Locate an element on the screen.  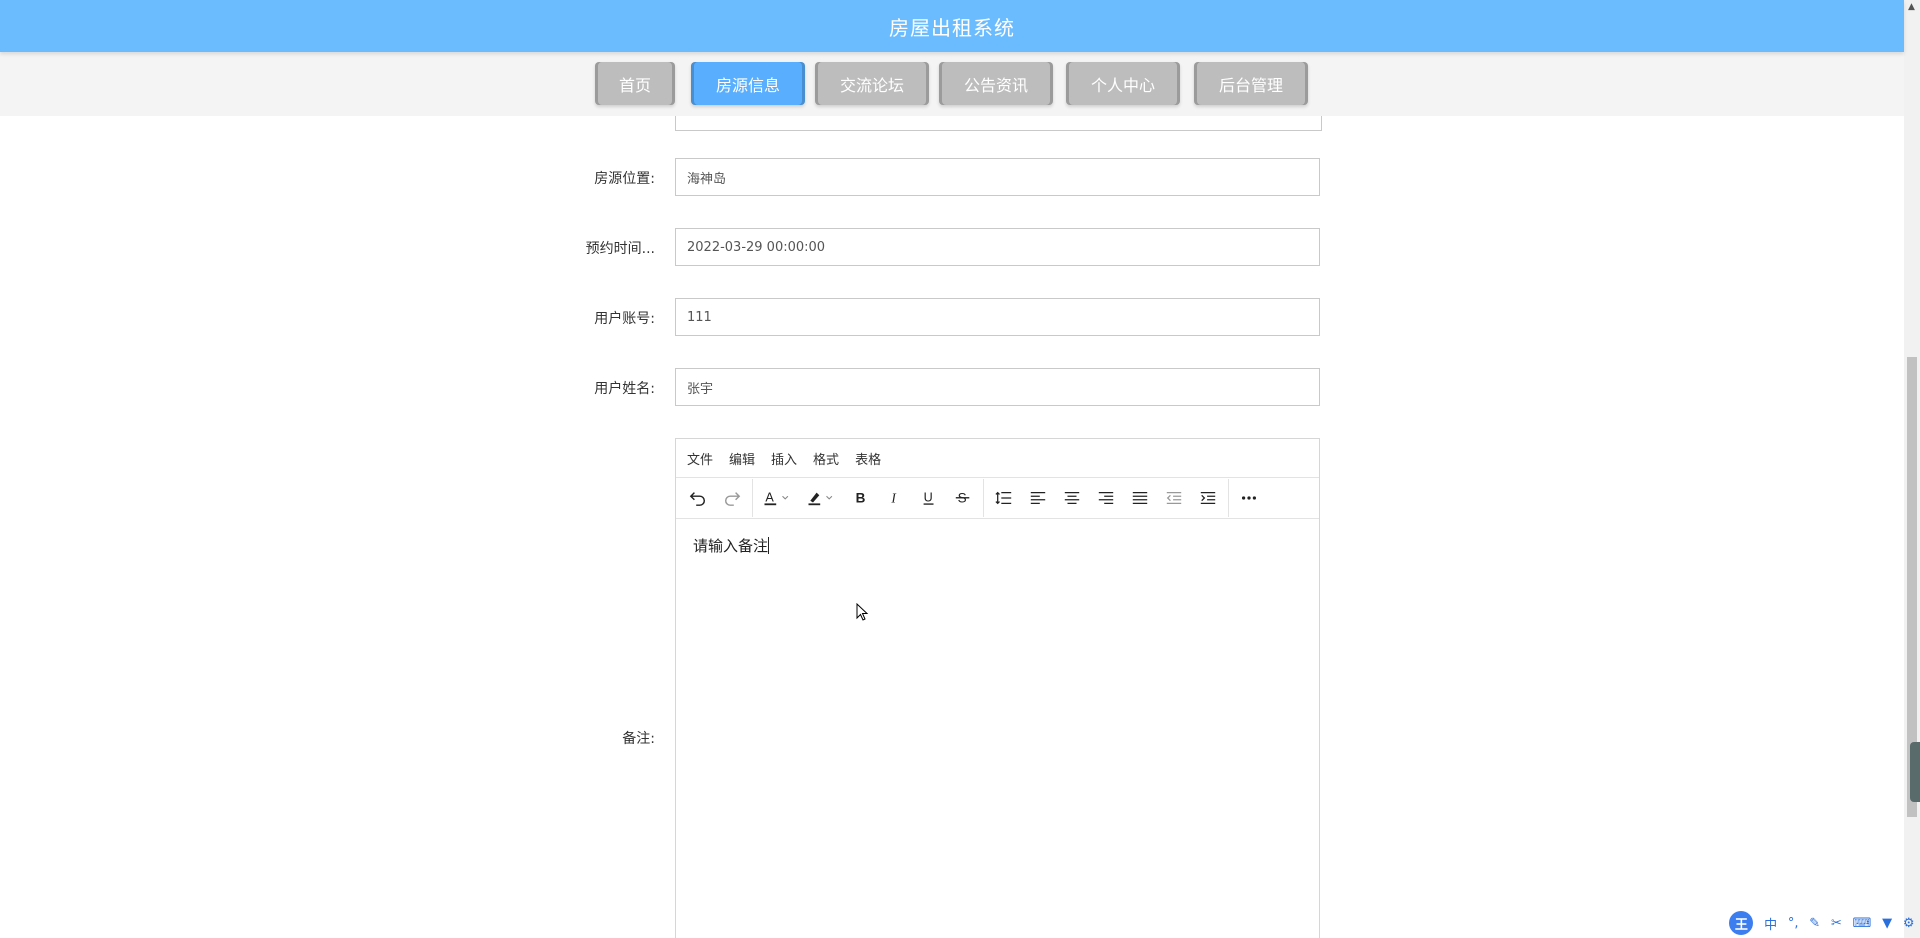
svg-text: I is located at coordinates (893, 498).